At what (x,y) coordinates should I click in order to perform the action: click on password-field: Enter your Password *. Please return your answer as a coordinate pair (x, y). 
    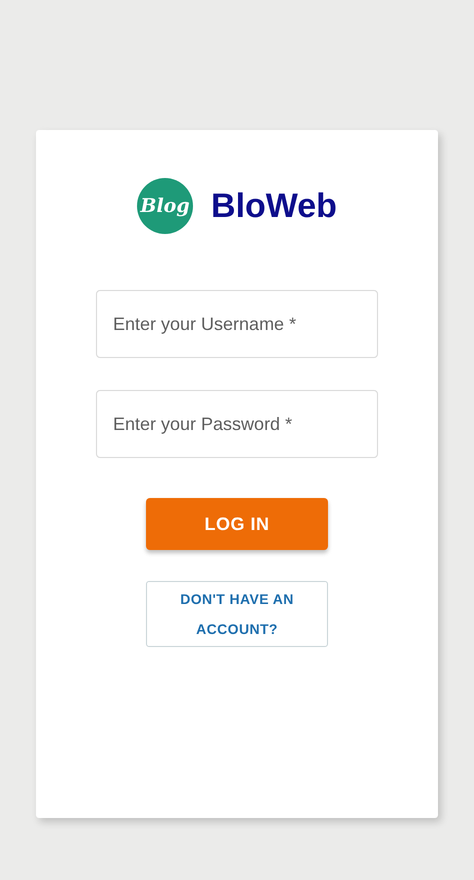
    Looking at the image, I should click on (237, 424).